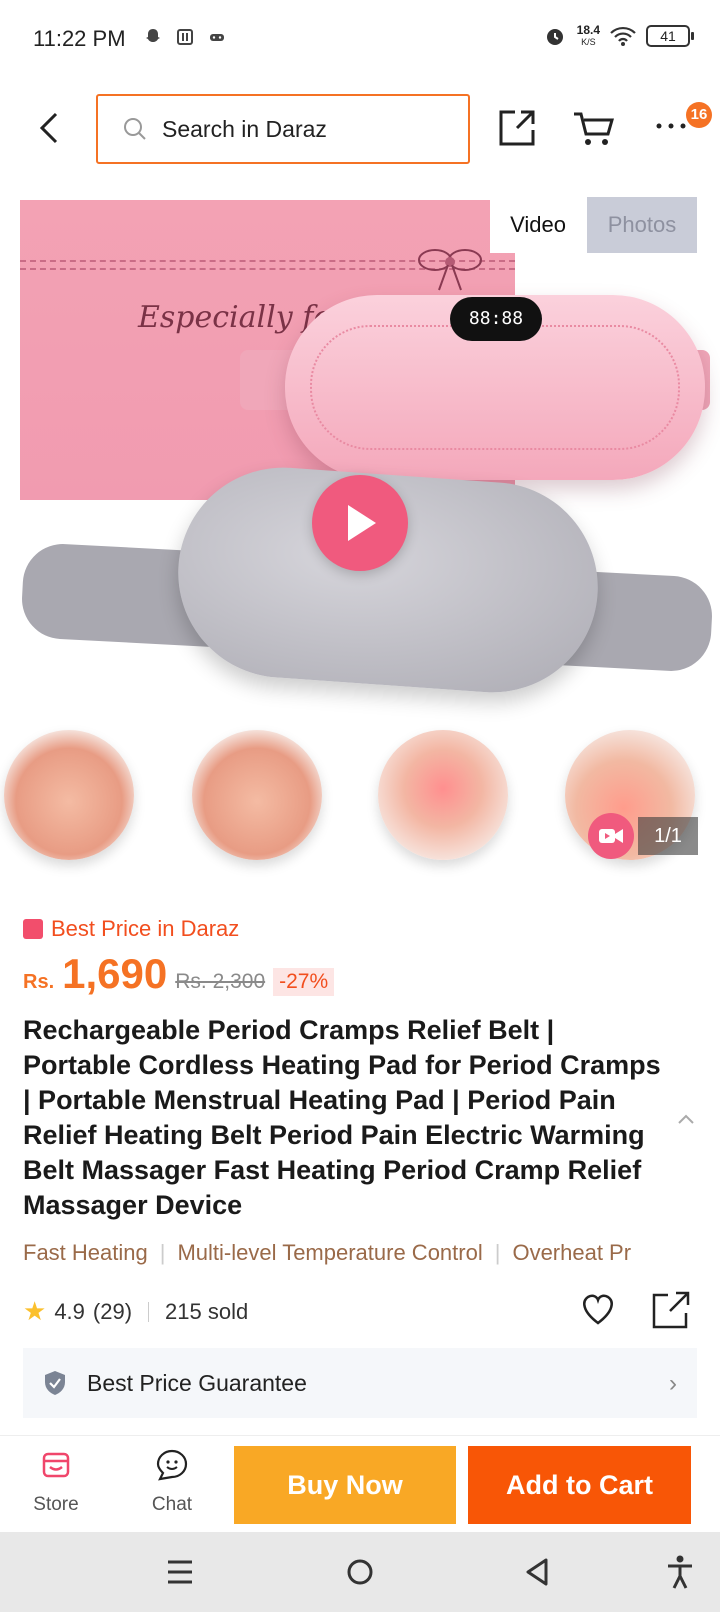 The width and height of the screenshot is (720, 1612). I want to click on pad-display: 88:88, so click(496, 319).